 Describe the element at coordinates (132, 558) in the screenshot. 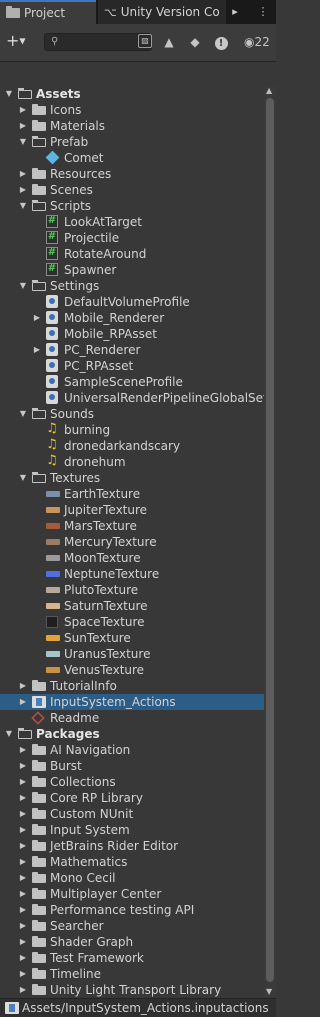

I see `tree-row: MoonTexture` at that location.